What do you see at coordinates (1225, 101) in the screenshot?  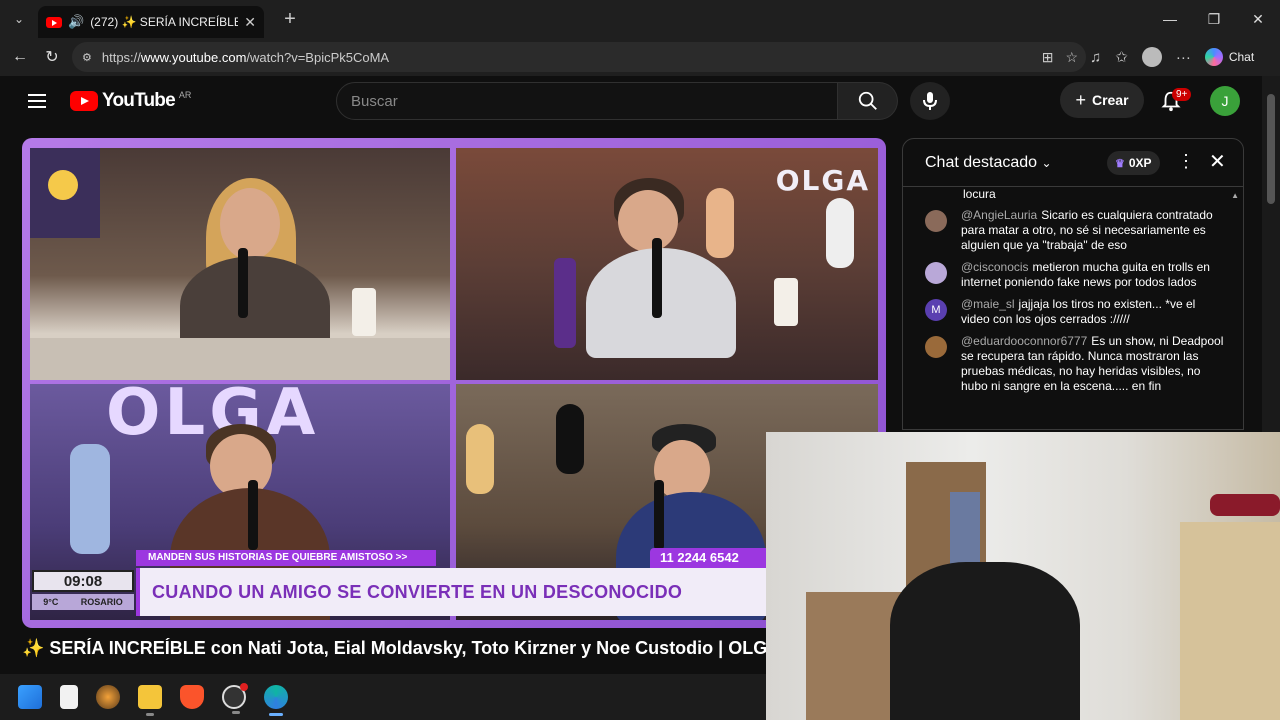 I see `profile-avatar: J` at bounding box center [1225, 101].